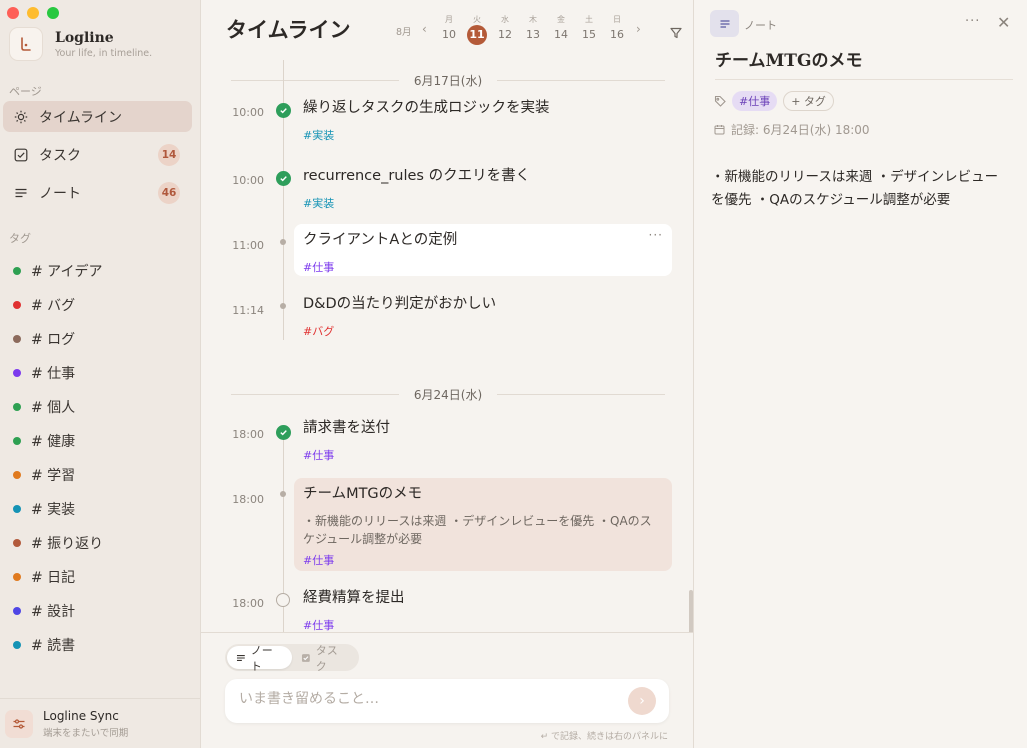 This screenshot has width=1027, height=748. What do you see at coordinates (53, 578) in the screenshot?
I see `tag-label: # 日記` at bounding box center [53, 578].